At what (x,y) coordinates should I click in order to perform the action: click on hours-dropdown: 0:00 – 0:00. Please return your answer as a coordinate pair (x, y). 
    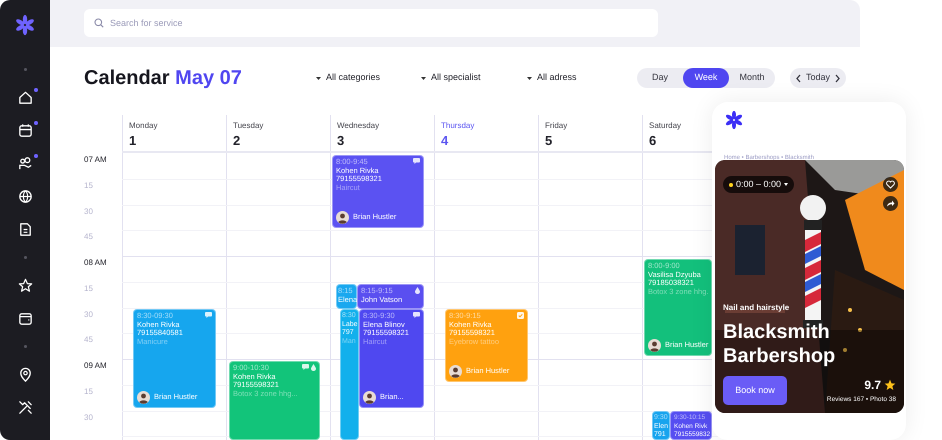
    Looking at the image, I should click on (758, 184).